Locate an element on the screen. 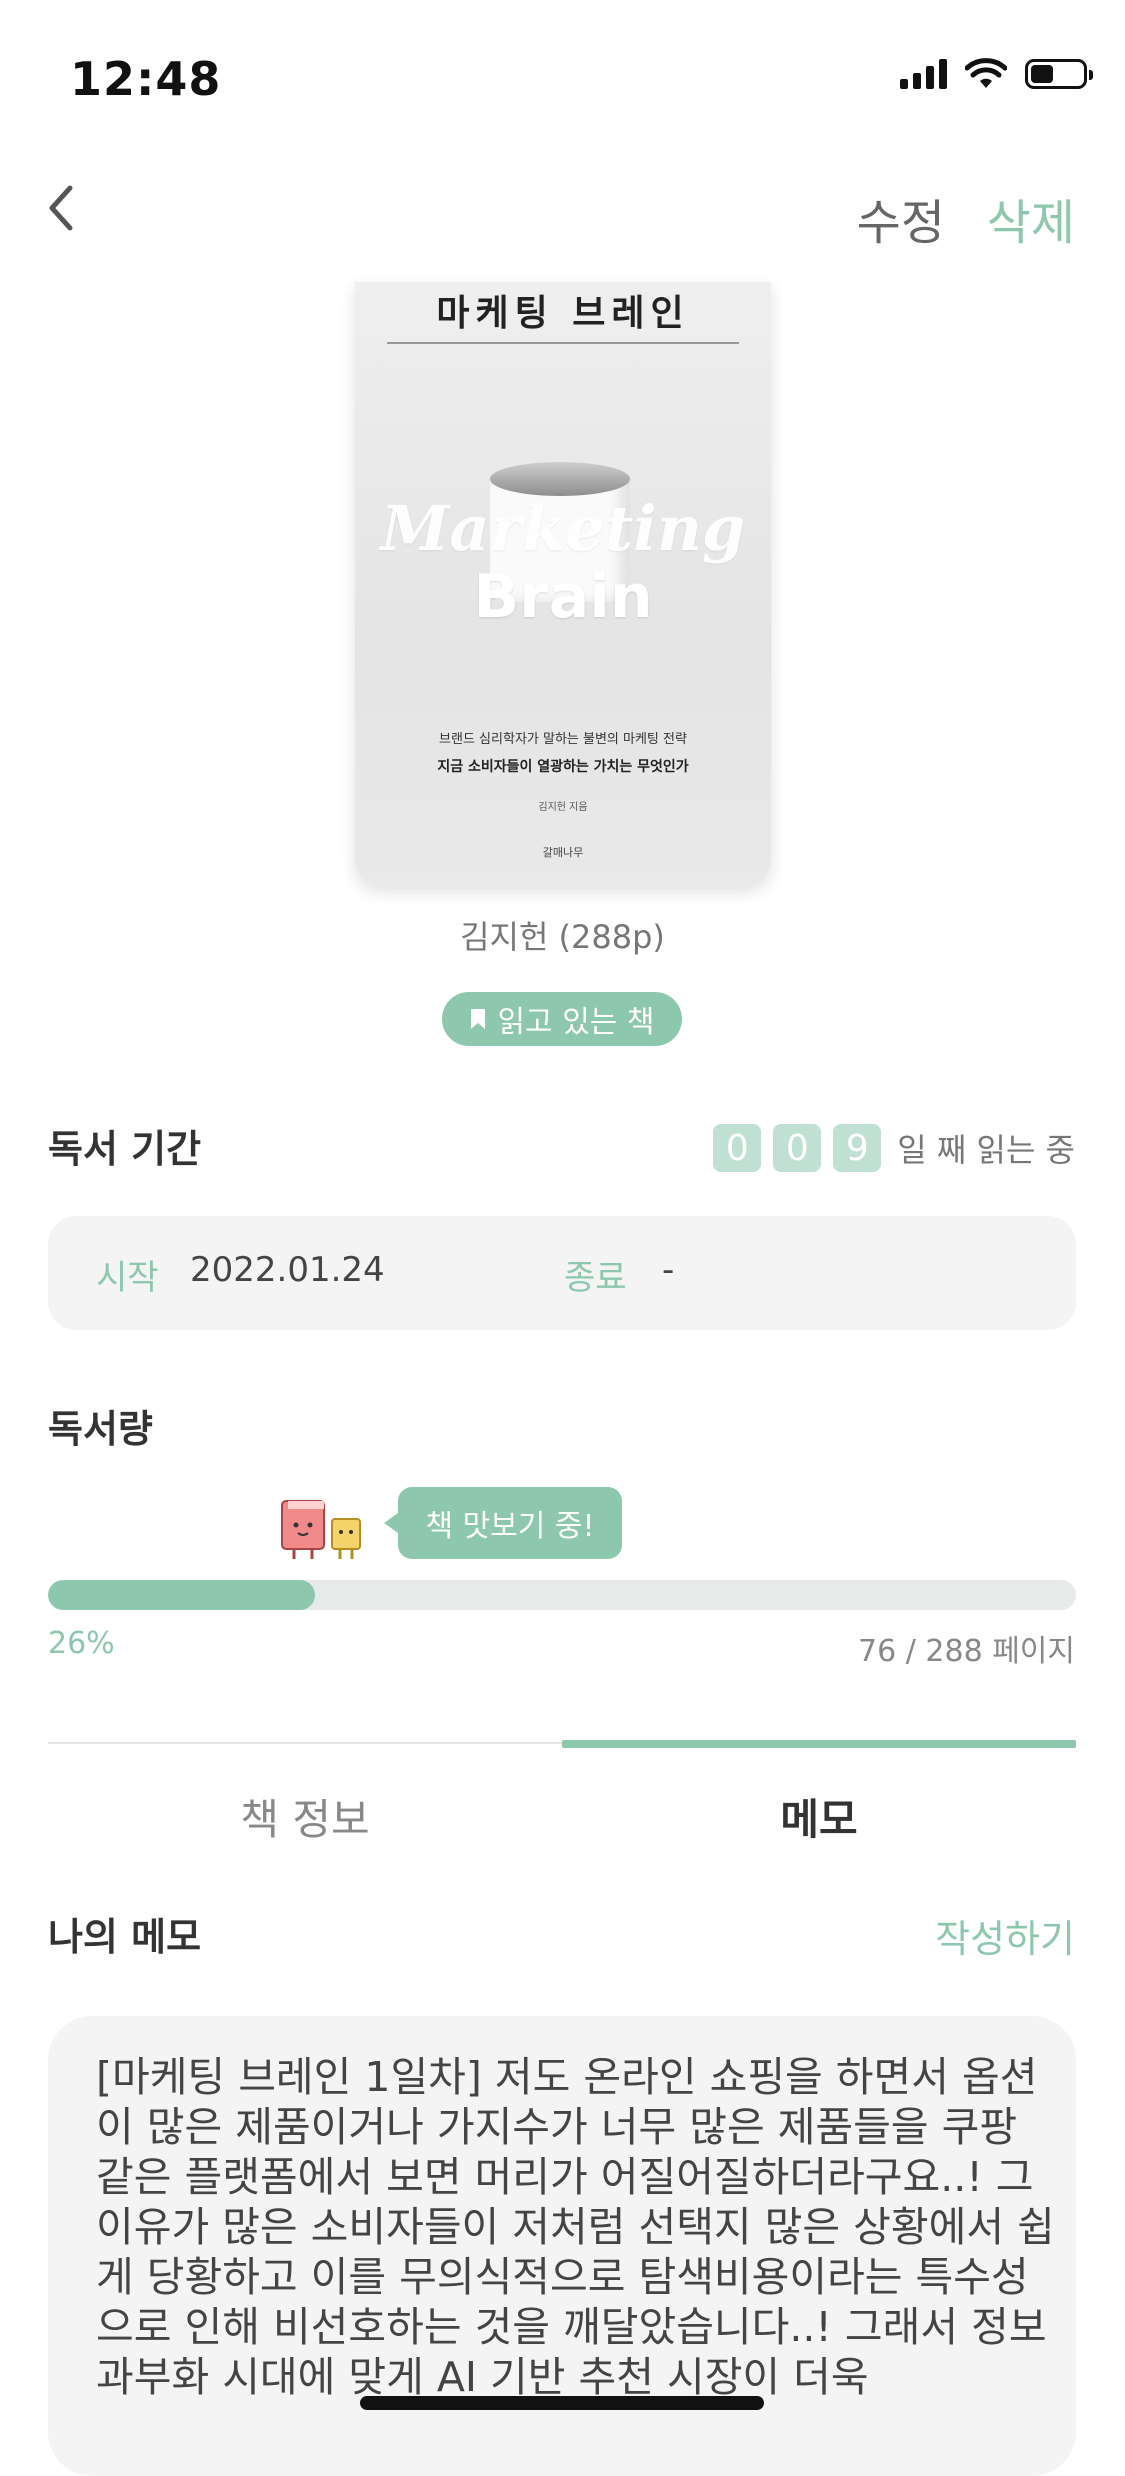 This screenshot has width=1125, height=2476. home-indicator is located at coordinates (562, 2403).